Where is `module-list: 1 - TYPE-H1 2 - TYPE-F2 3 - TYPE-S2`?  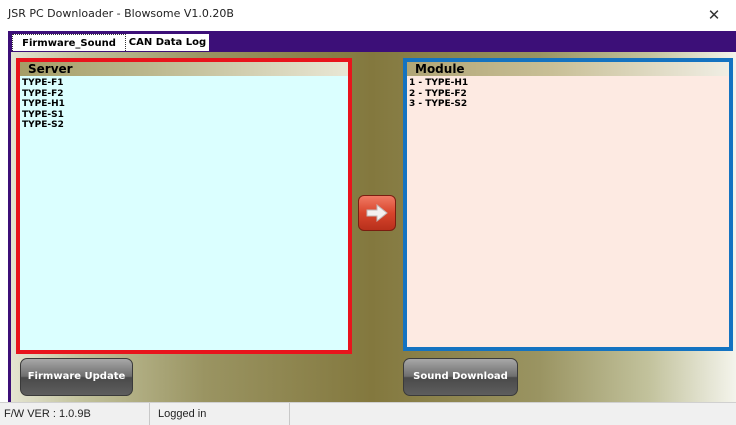 module-list: 1 - TYPE-H1 2 - TYPE-F2 3 - TYPE-S2 is located at coordinates (438, 94).